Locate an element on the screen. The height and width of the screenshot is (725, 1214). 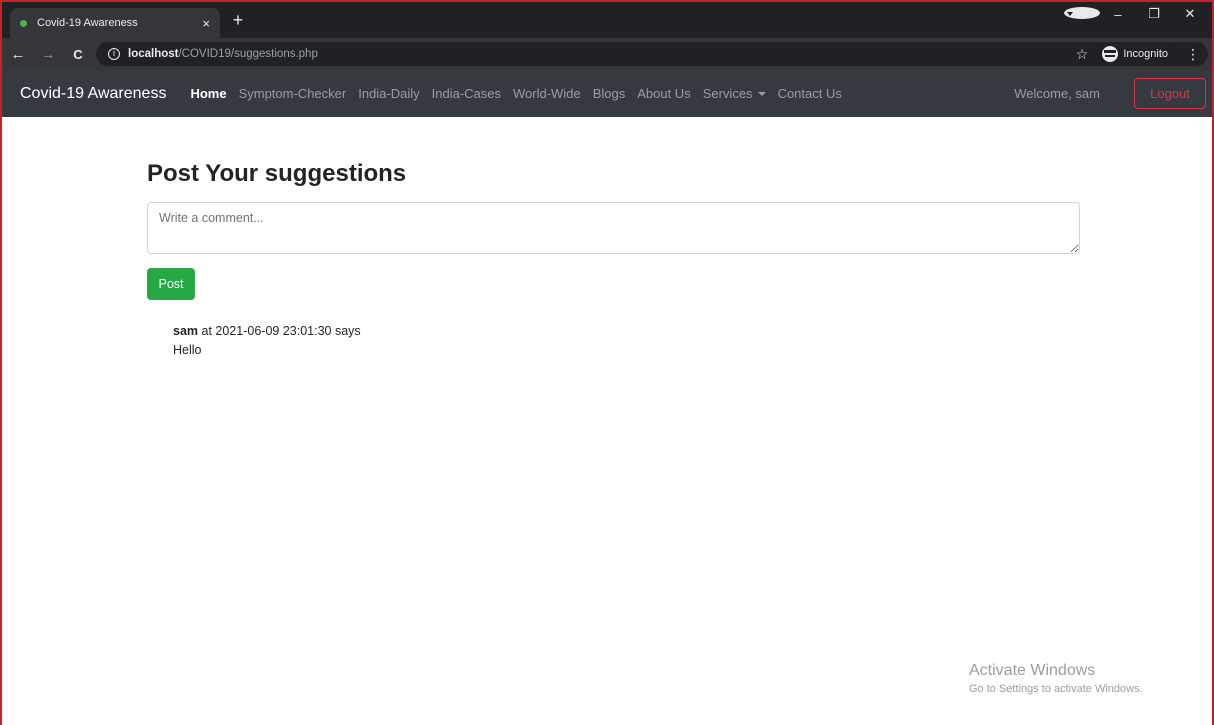
profile-menu-button is located at coordinates (1082, 14).